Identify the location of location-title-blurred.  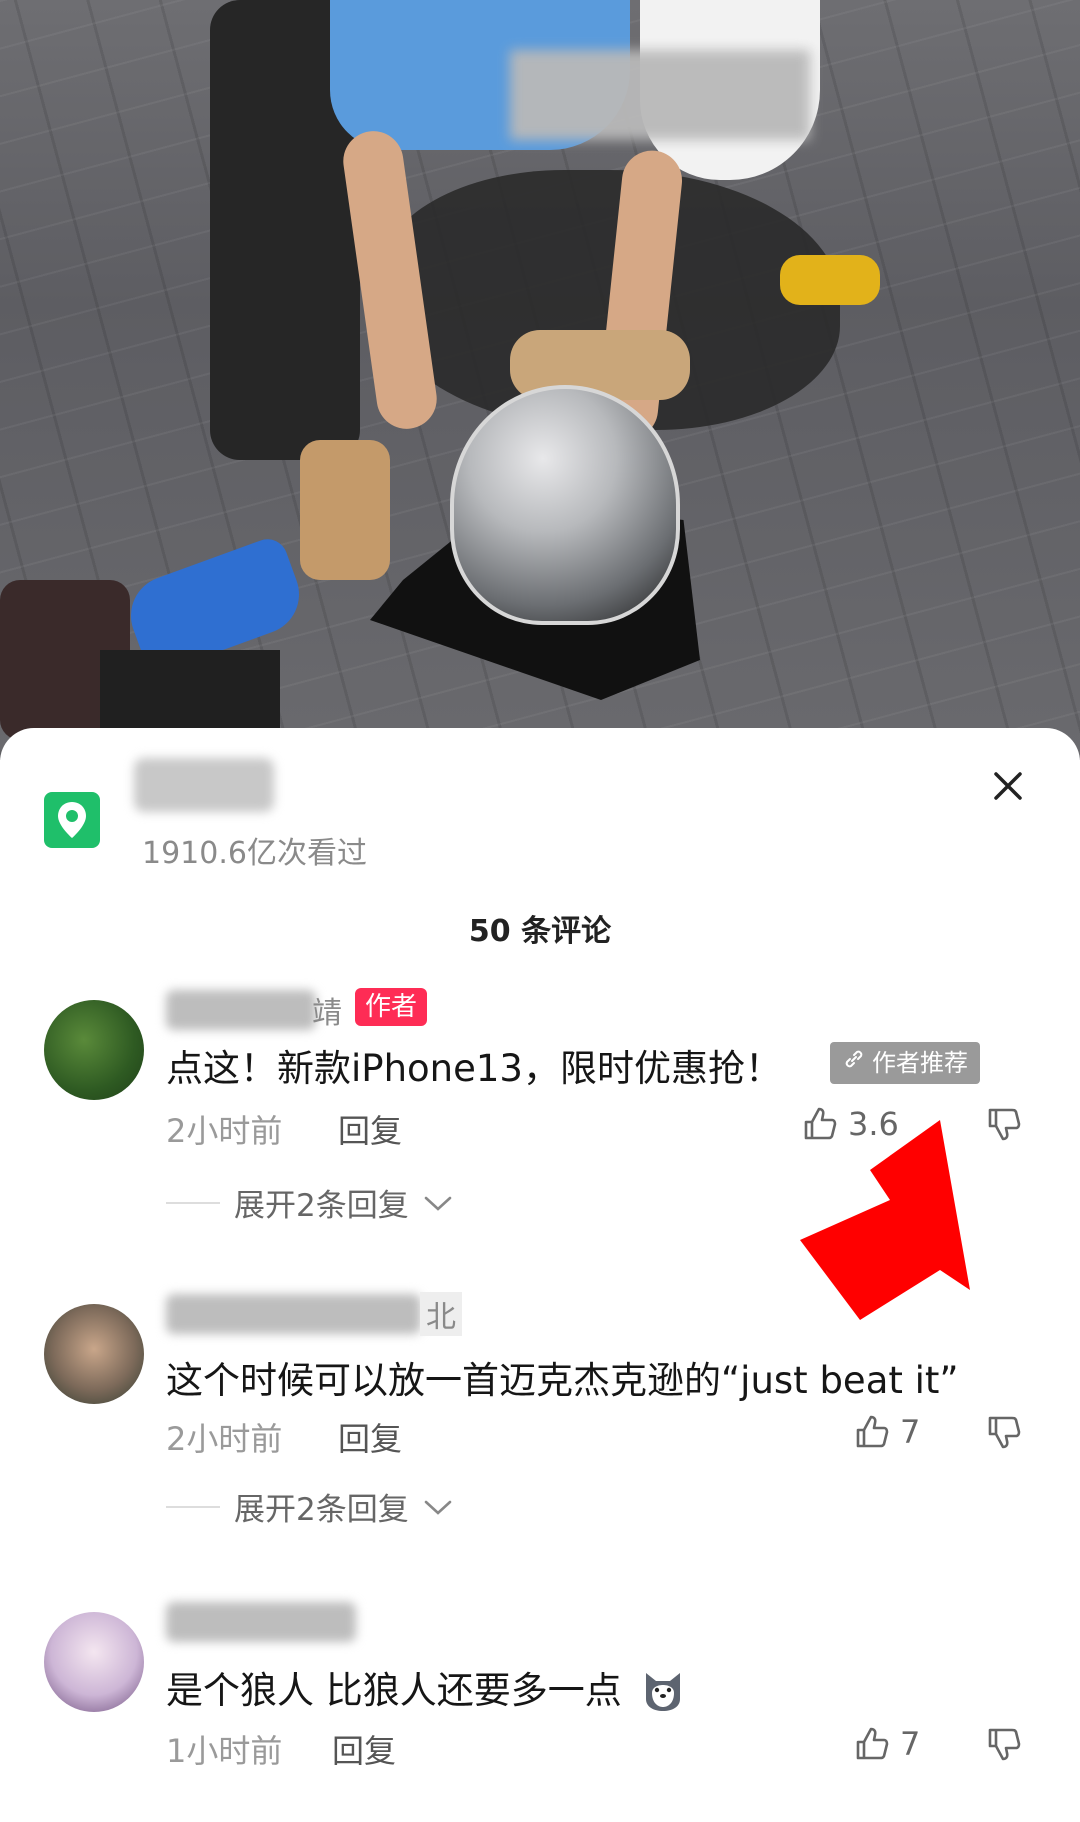
(204, 785).